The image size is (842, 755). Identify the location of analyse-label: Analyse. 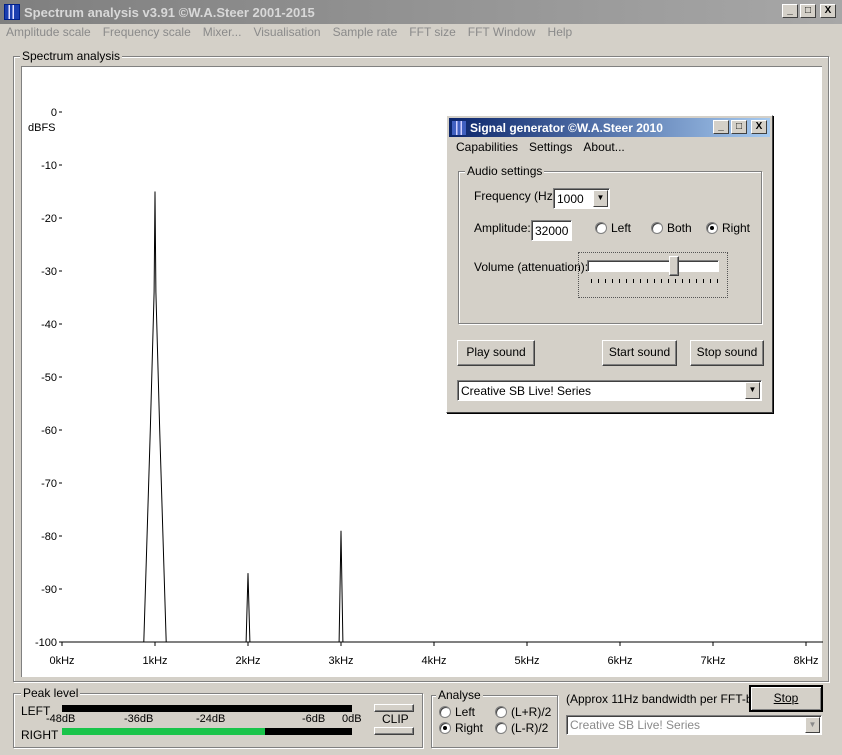
(459, 695).